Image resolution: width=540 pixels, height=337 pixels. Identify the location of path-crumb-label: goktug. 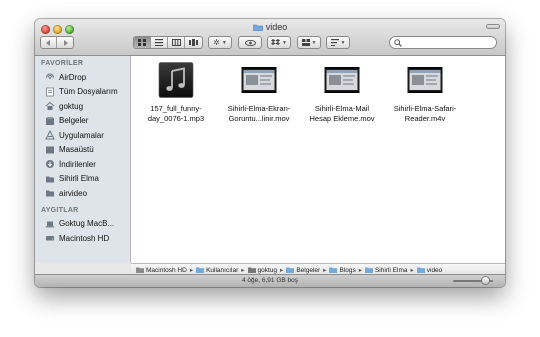
(267, 270).